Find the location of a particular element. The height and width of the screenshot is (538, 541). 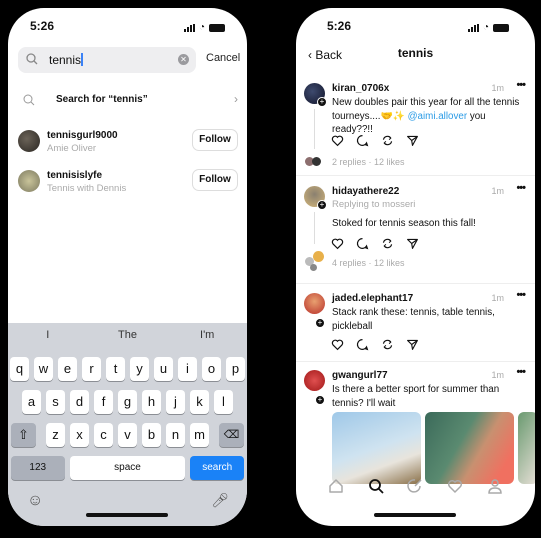

suggestion: The is located at coordinates (128, 337).